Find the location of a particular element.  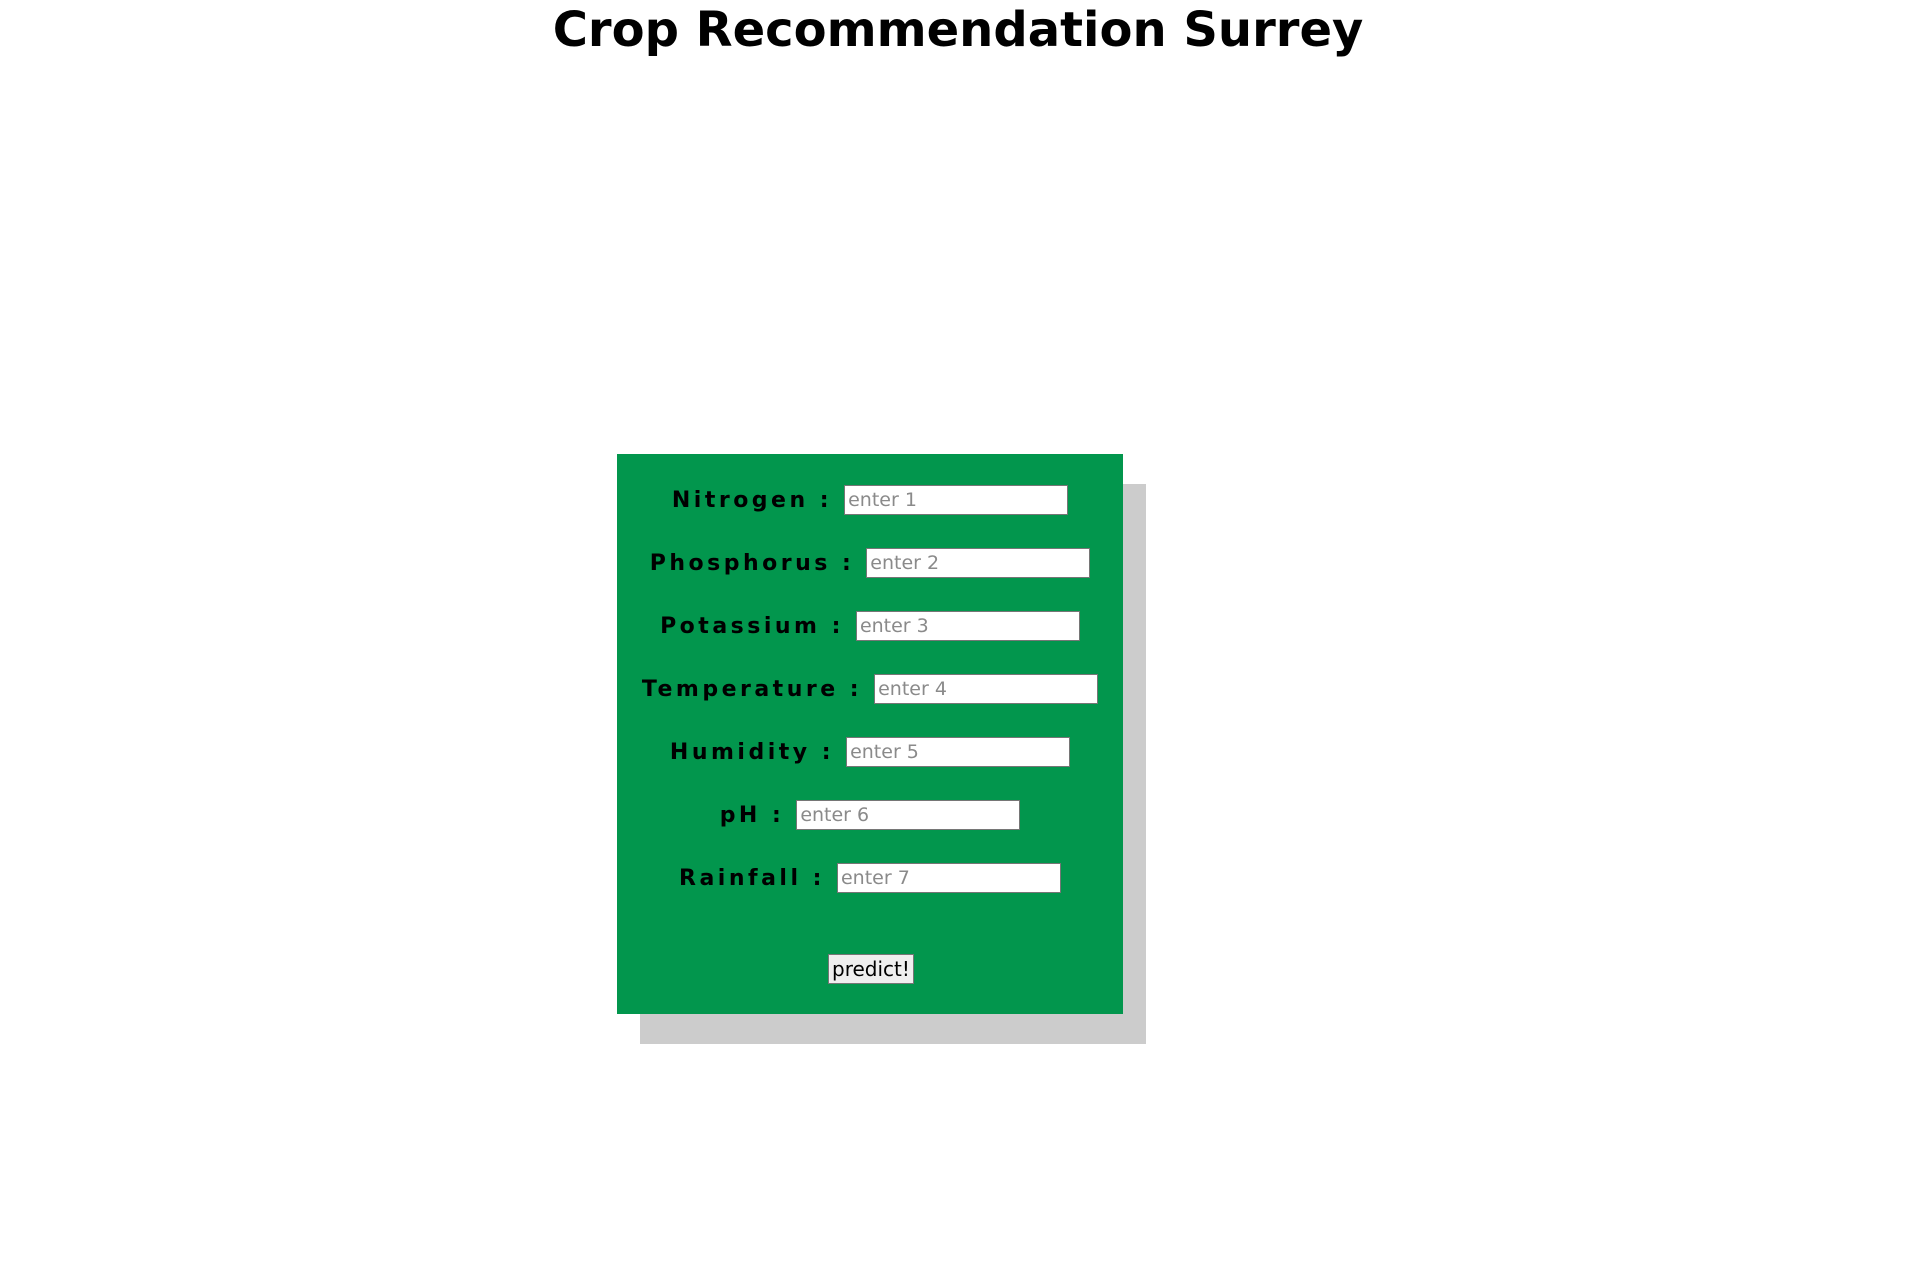

rainfall-label: Rainfall : is located at coordinates (752, 878).